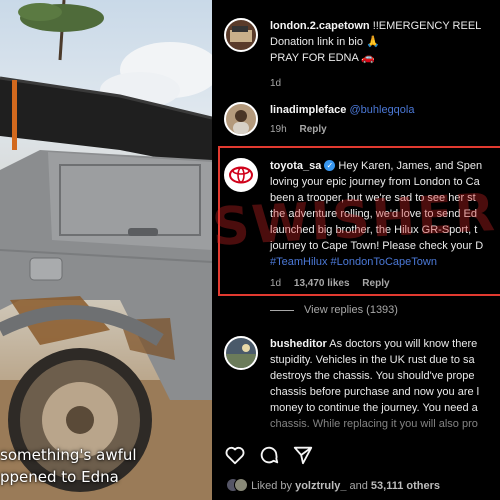 Image resolution: width=500 pixels, height=500 pixels. Describe the element at coordinates (427, 26) in the screenshot. I see `comment-text-line: !!EMERGENCY REEL` at that location.